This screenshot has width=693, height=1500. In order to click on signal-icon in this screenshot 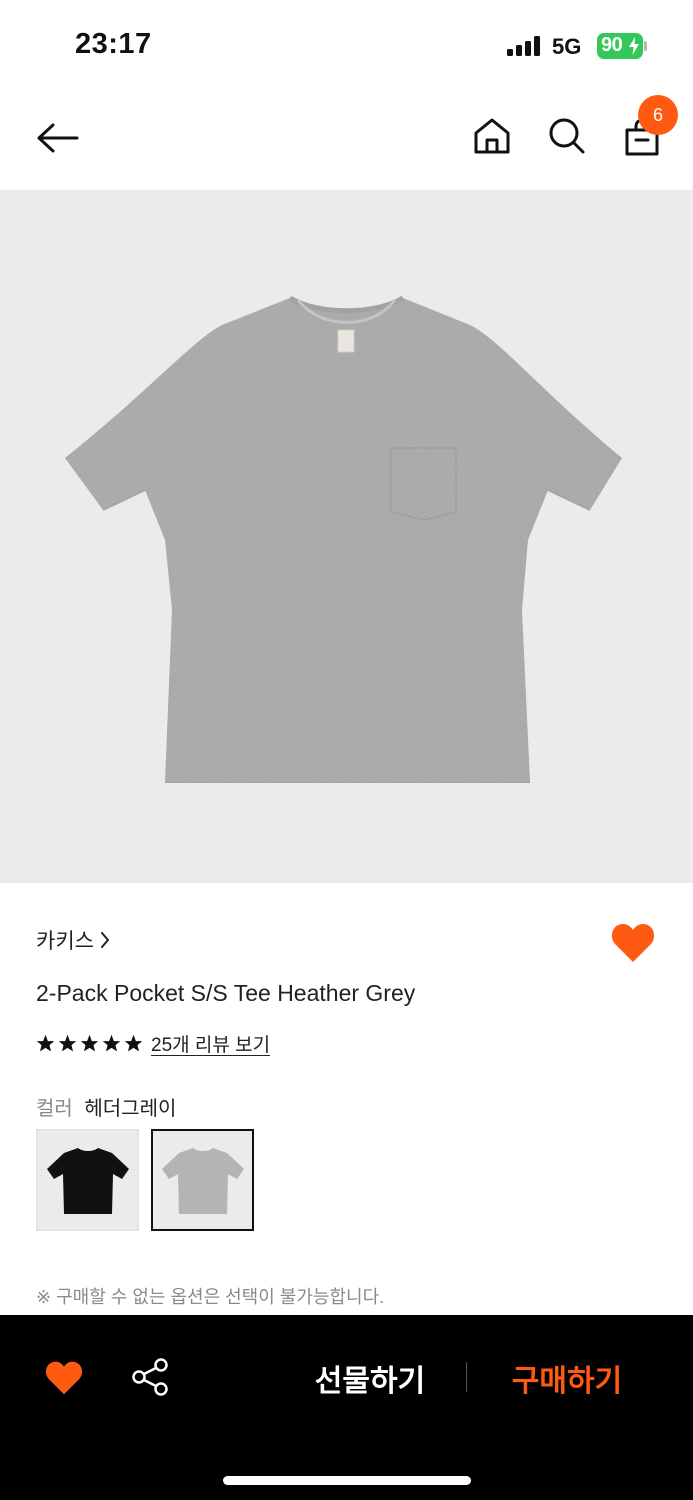, I will do `click(525, 46)`.